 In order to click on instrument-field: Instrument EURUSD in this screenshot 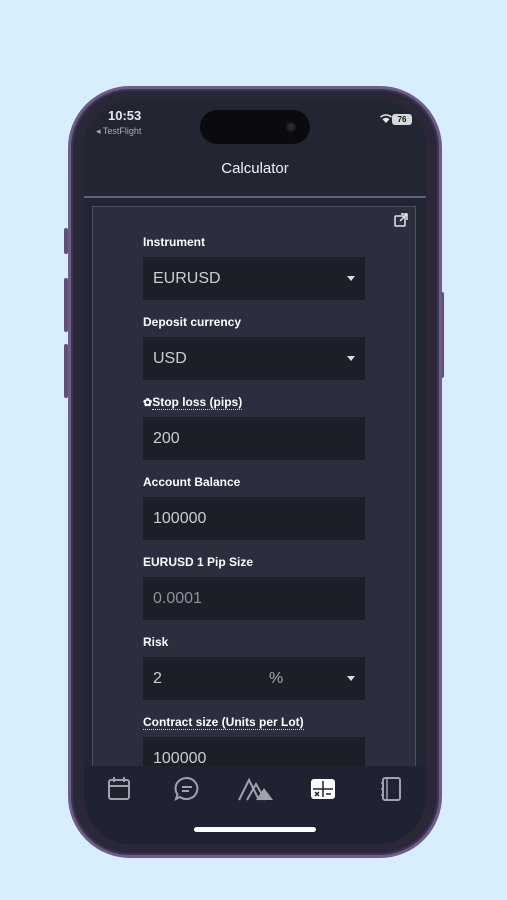, I will do `click(254, 267)`.